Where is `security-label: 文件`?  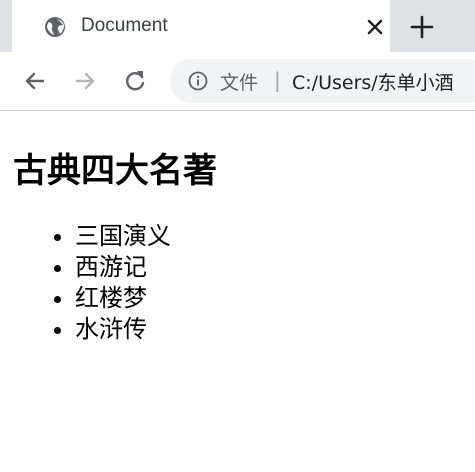
security-label: 文件 is located at coordinates (239, 81).